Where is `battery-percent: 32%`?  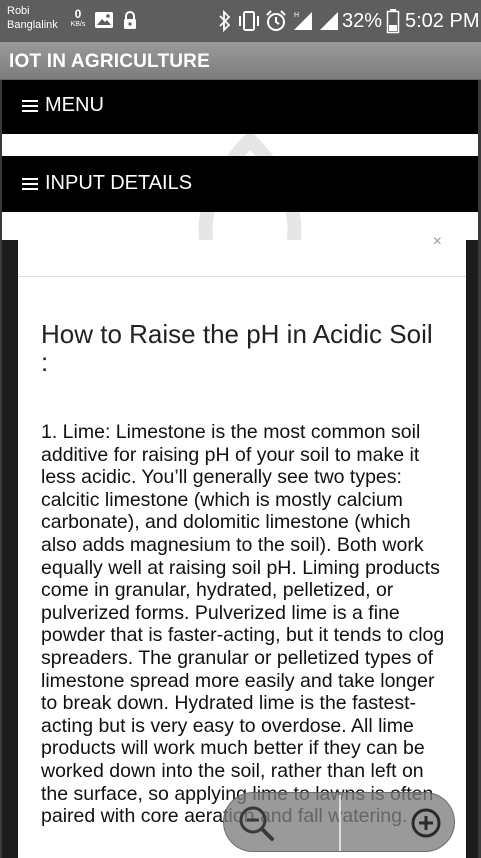 battery-percent: 32% is located at coordinates (362, 21).